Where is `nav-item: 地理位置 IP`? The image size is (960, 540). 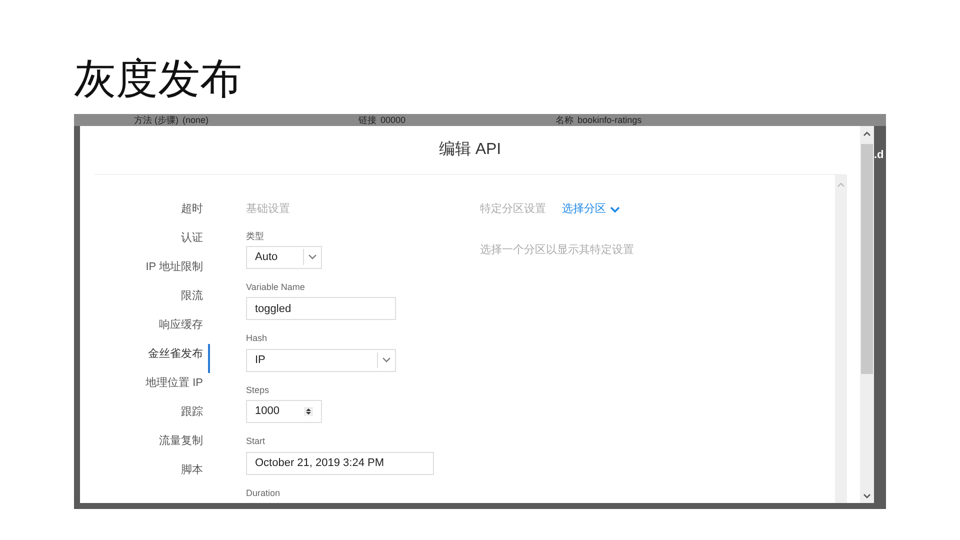
nav-item: 地理位置 IP is located at coordinates (178, 387).